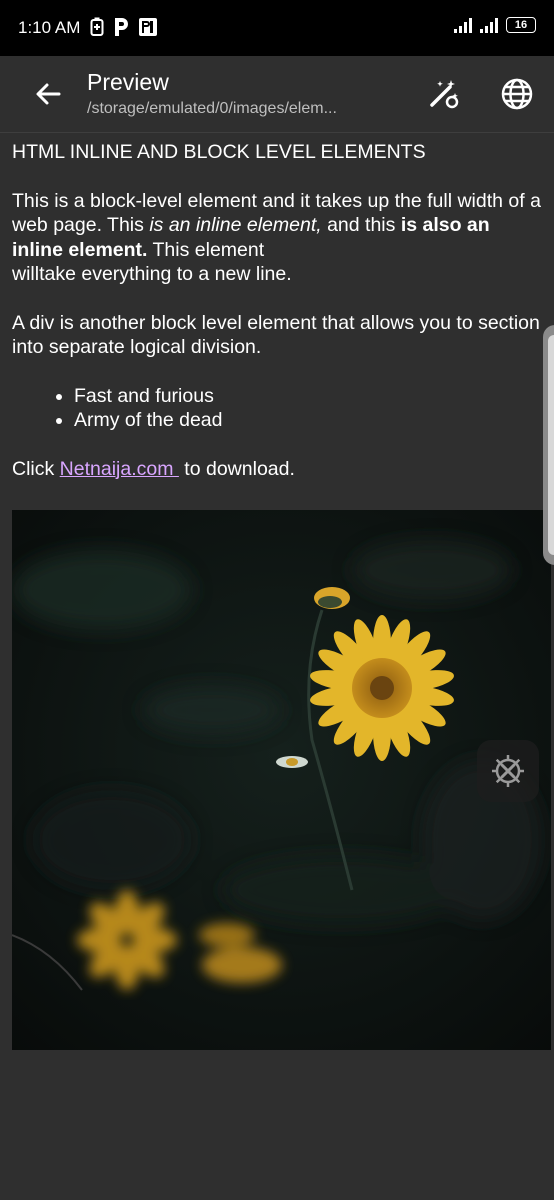 The width and height of the screenshot is (554, 1200). What do you see at coordinates (310, 420) in the screenshot?
I see `list-item: Army of the dead` at bounding box center [310, 420].